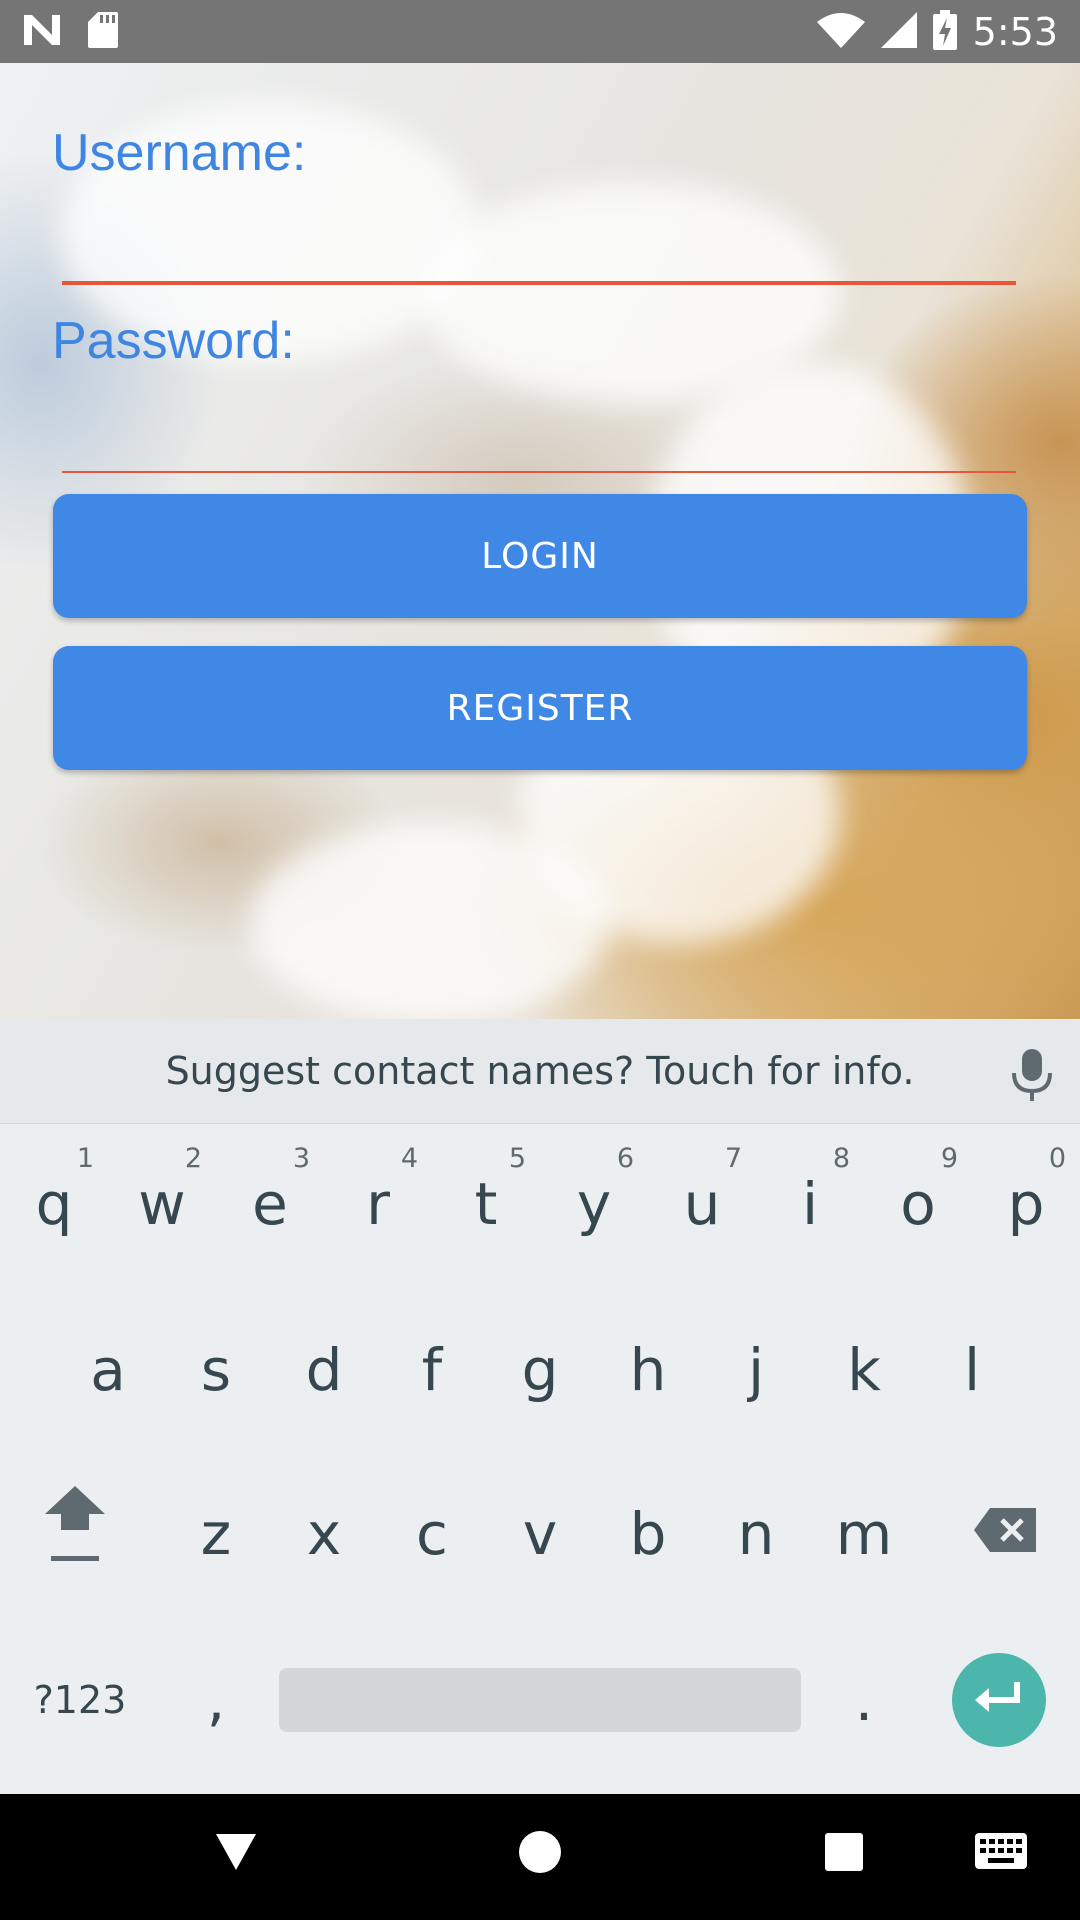 The width and height of the screenshot is (1080, 1920). I want to click on username-input, so click(539, 254).